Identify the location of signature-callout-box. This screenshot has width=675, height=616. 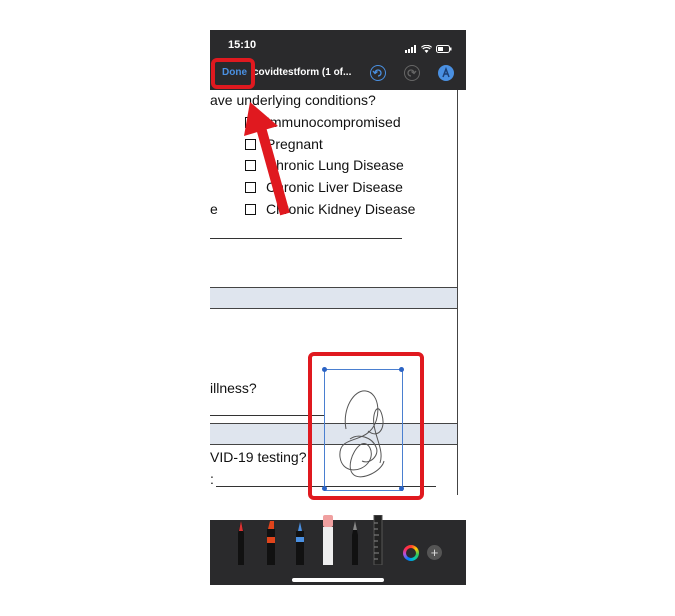
(366, 426).